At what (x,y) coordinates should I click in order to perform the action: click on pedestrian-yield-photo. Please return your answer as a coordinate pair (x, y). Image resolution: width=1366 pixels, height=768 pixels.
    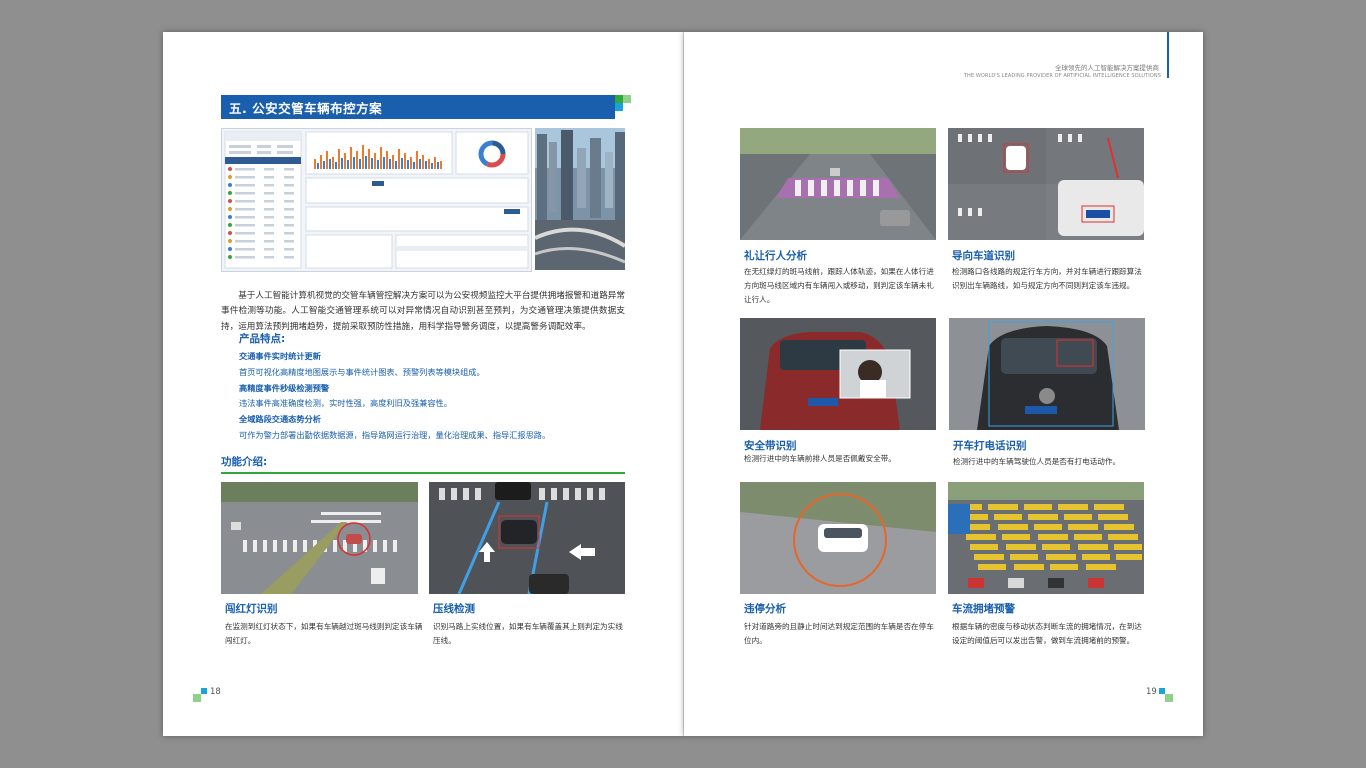
    Looking at the image, I should click on (838, 184).